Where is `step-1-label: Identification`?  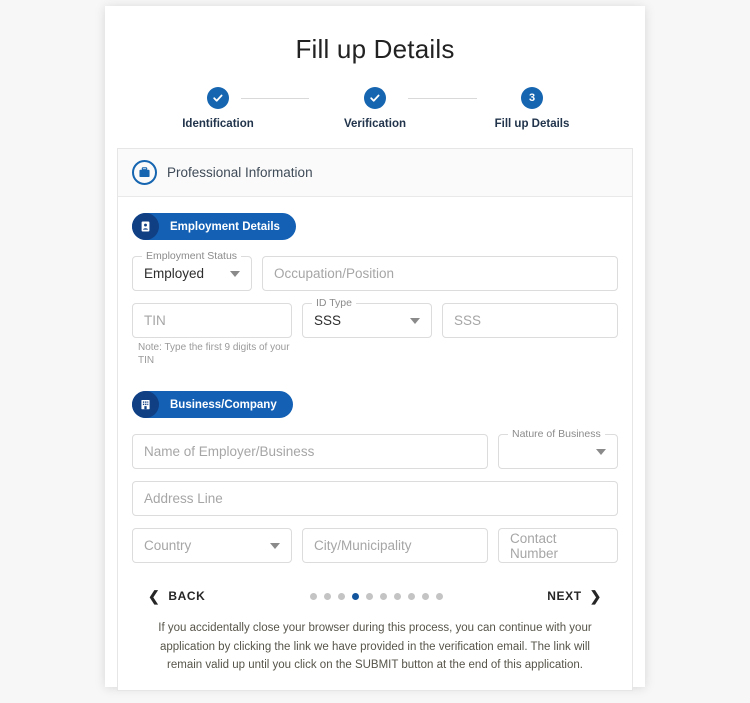
step-1-label: Identification is located at coordinates (218, 124).